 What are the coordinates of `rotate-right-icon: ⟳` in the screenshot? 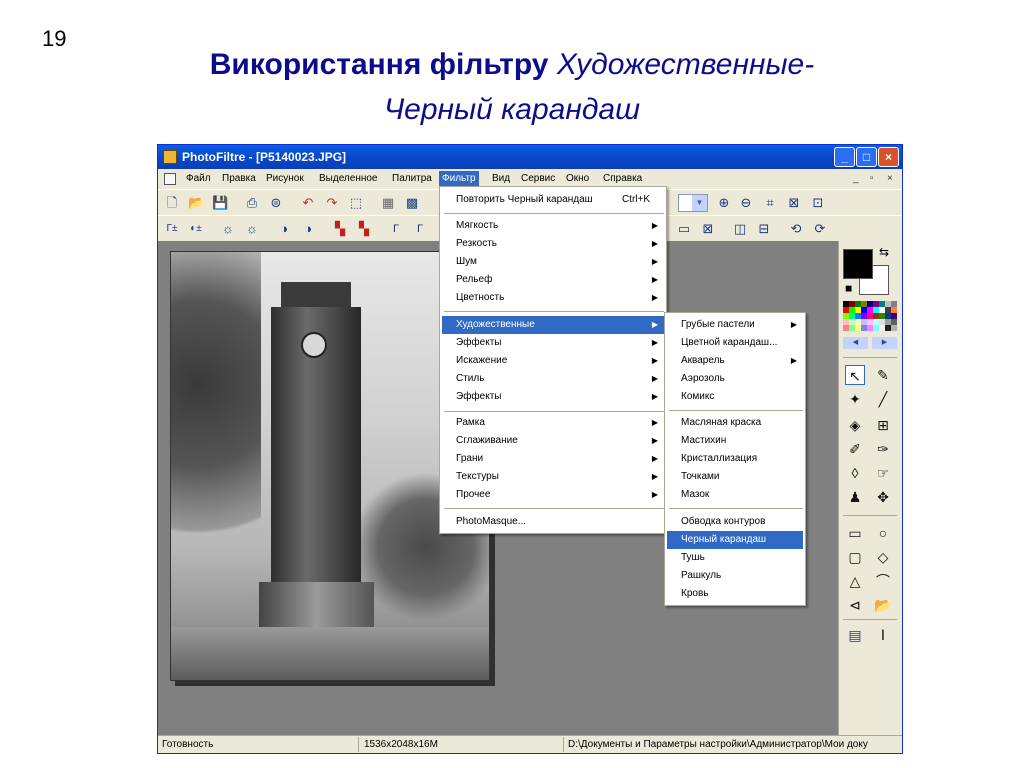 It's located at (820, 229).